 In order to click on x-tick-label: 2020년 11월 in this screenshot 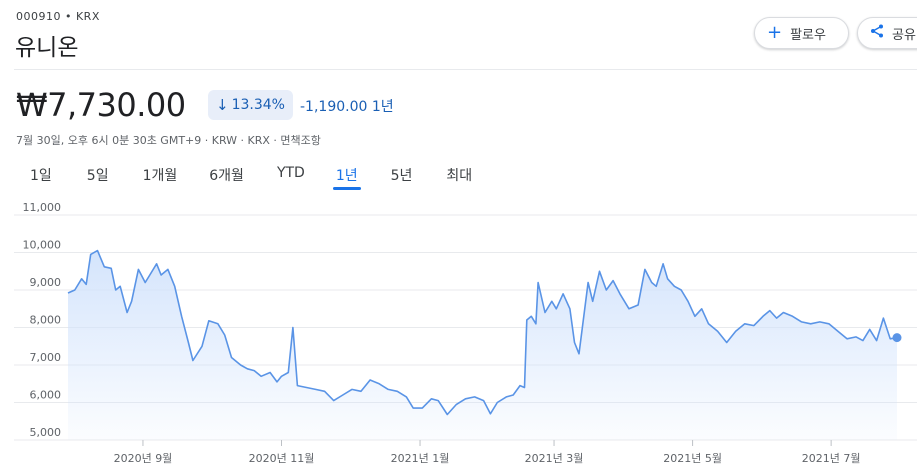, I will do `click(282, 458)`.